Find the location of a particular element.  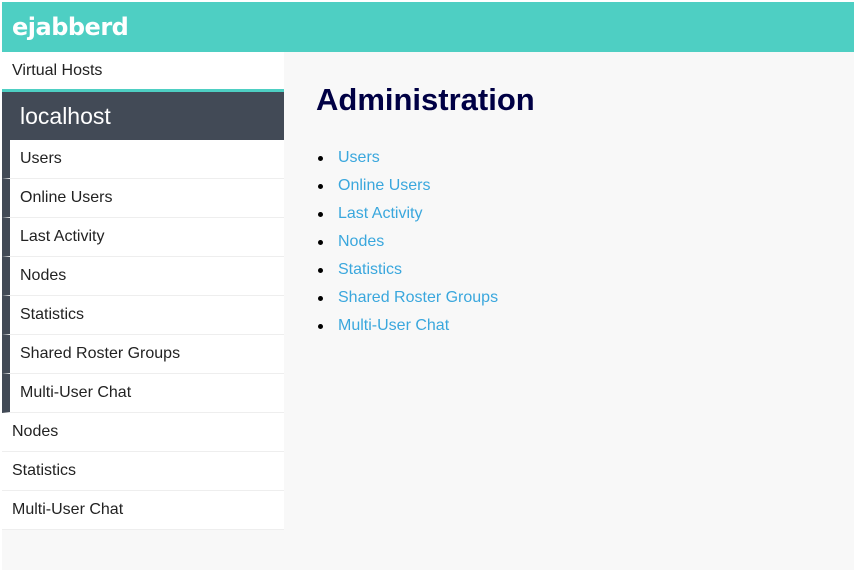

sidebar-item-label: Last Activity is located at coordinates (62, 236).